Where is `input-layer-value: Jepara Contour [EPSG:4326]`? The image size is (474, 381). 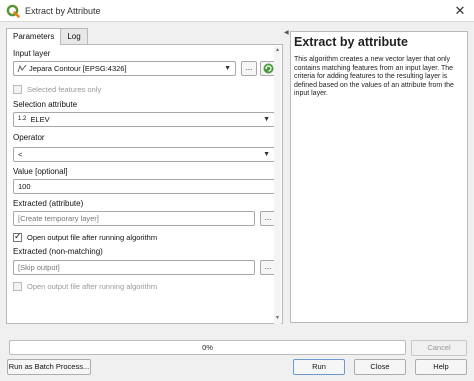 input-layer-value: Jepara Contour [EPSG:4326] is located at coordinates (78, 68).